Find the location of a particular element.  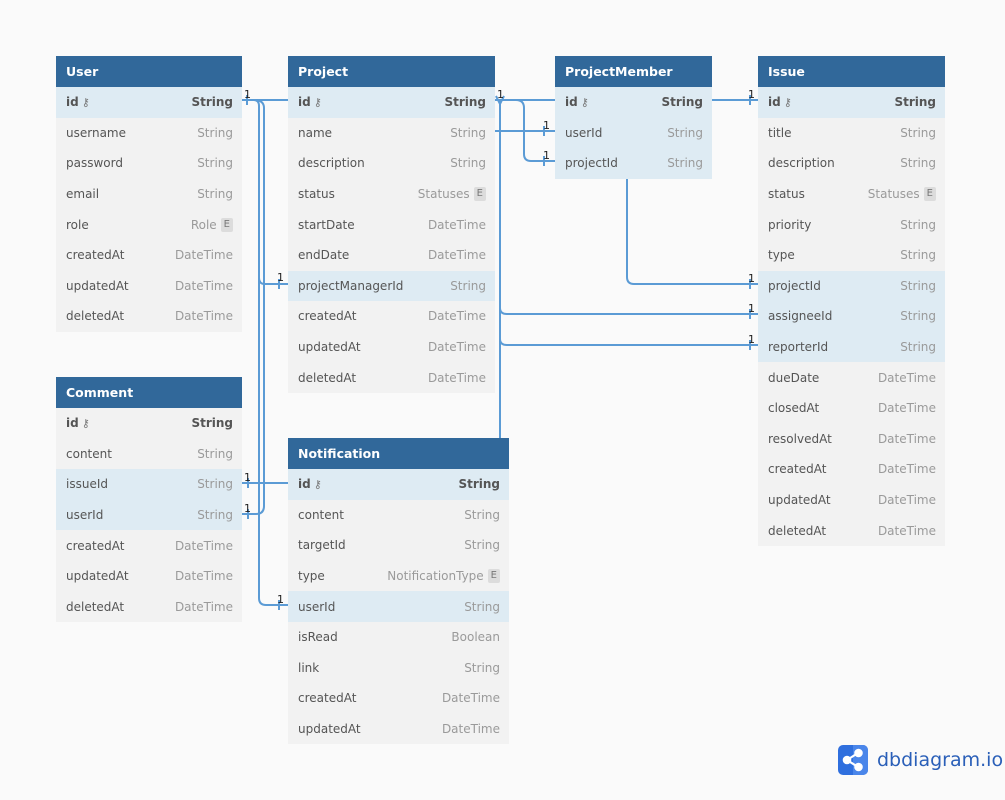

field-name: updatedAt is located at coordinates (799, 500).